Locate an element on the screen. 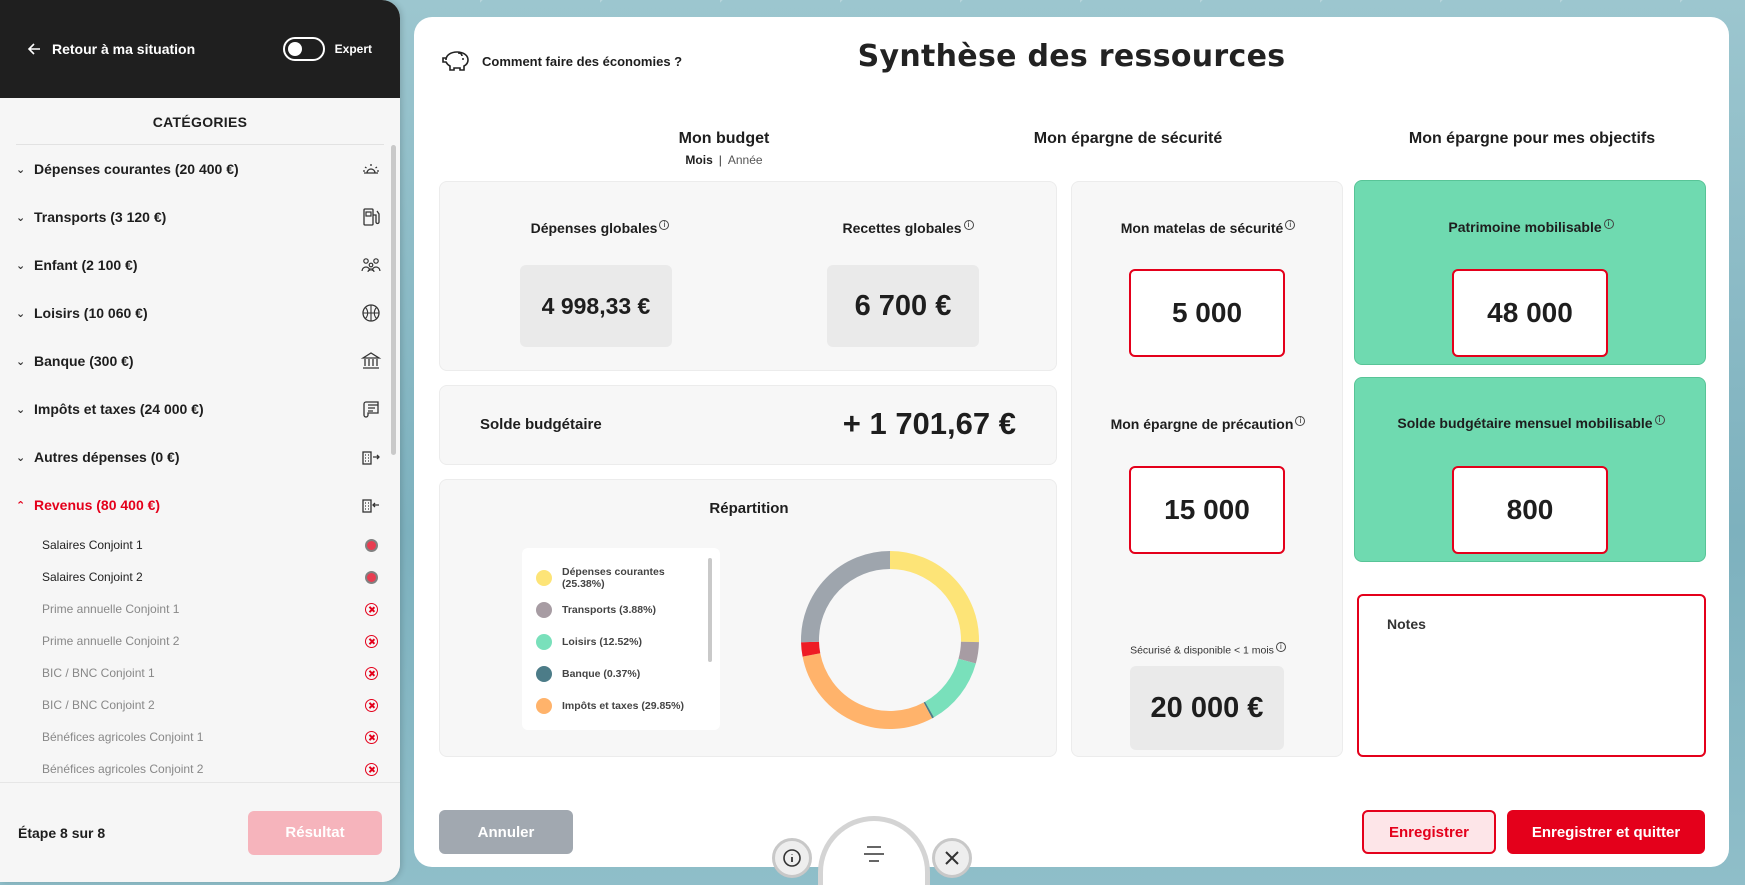 This screenshot has width=1745, height=885. back-label: Retour à ma situation is located at coordinates (124, 49).